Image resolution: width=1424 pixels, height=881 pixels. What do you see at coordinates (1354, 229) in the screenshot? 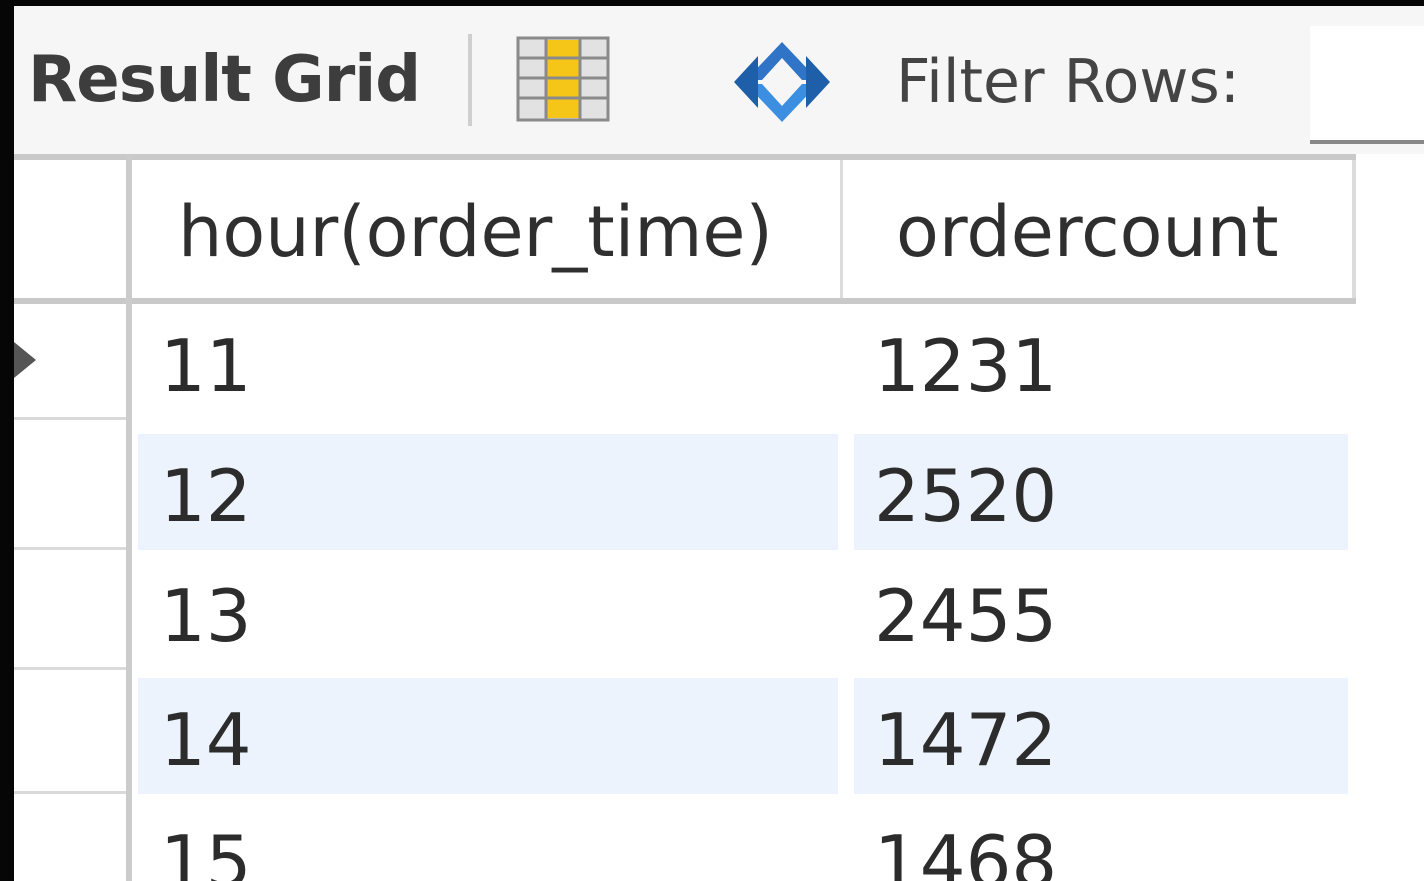
I see `column-divider-right` at bounding box center [1354, 229].